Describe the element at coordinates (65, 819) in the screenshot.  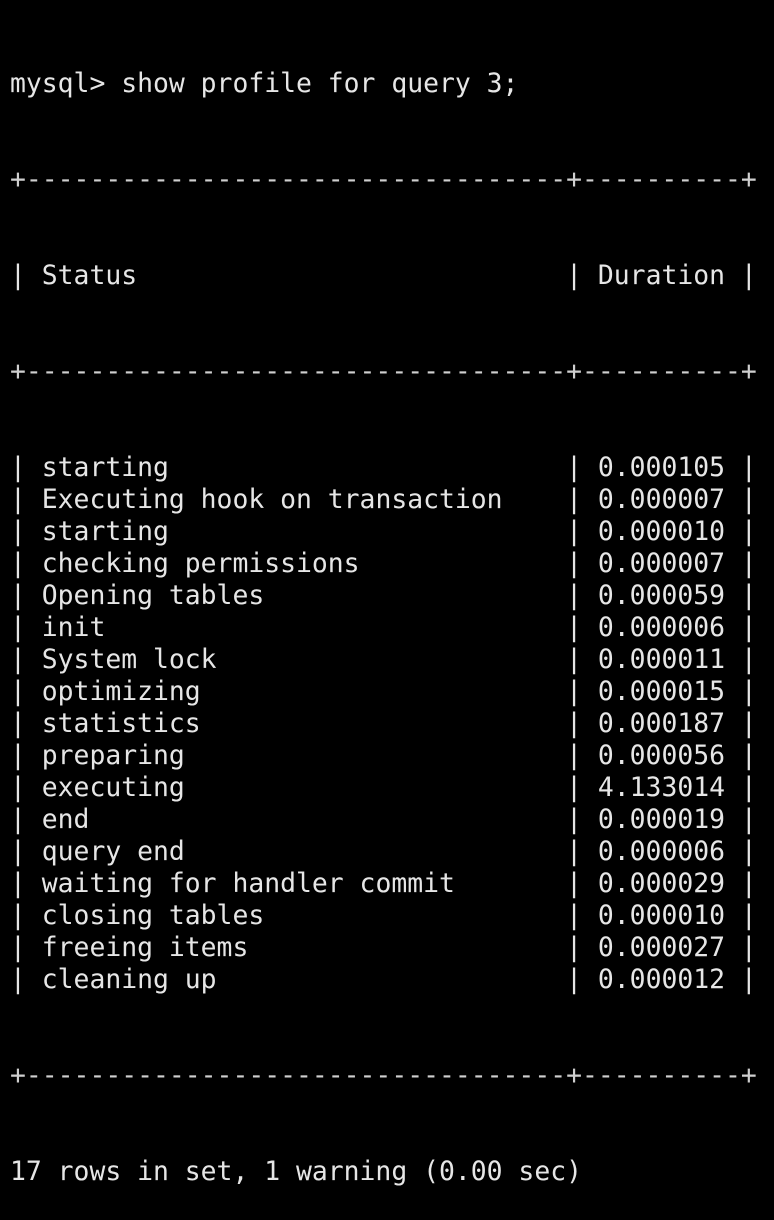
I see `status-cell: end` at that location.